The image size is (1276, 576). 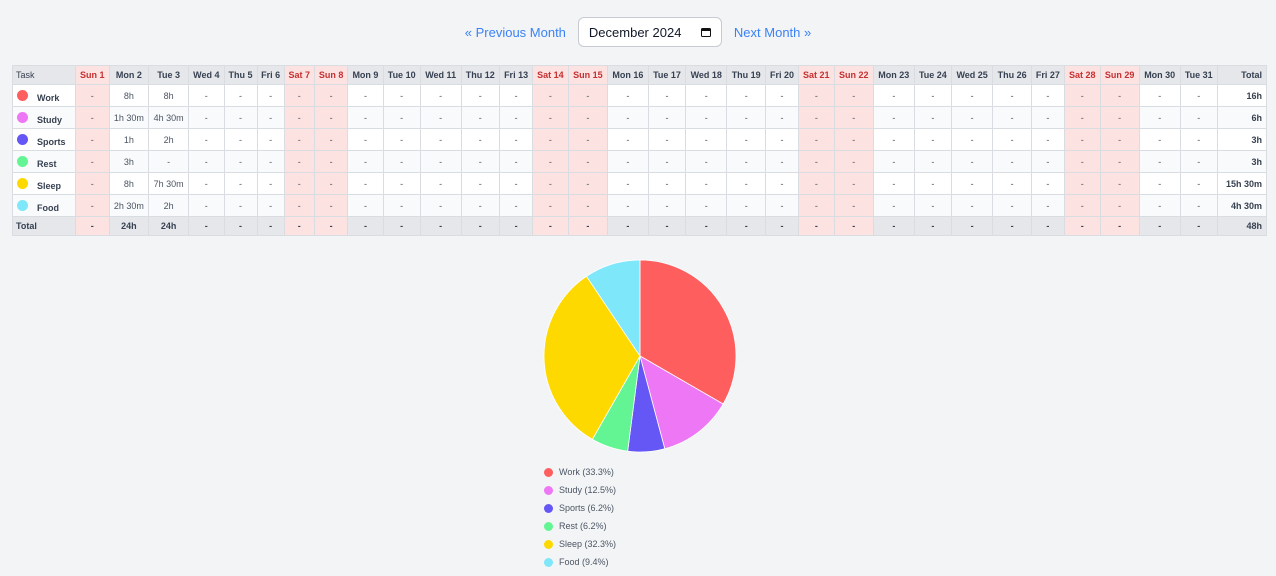 I want to click on day-cell: 2h, so click(x=169, y=139).